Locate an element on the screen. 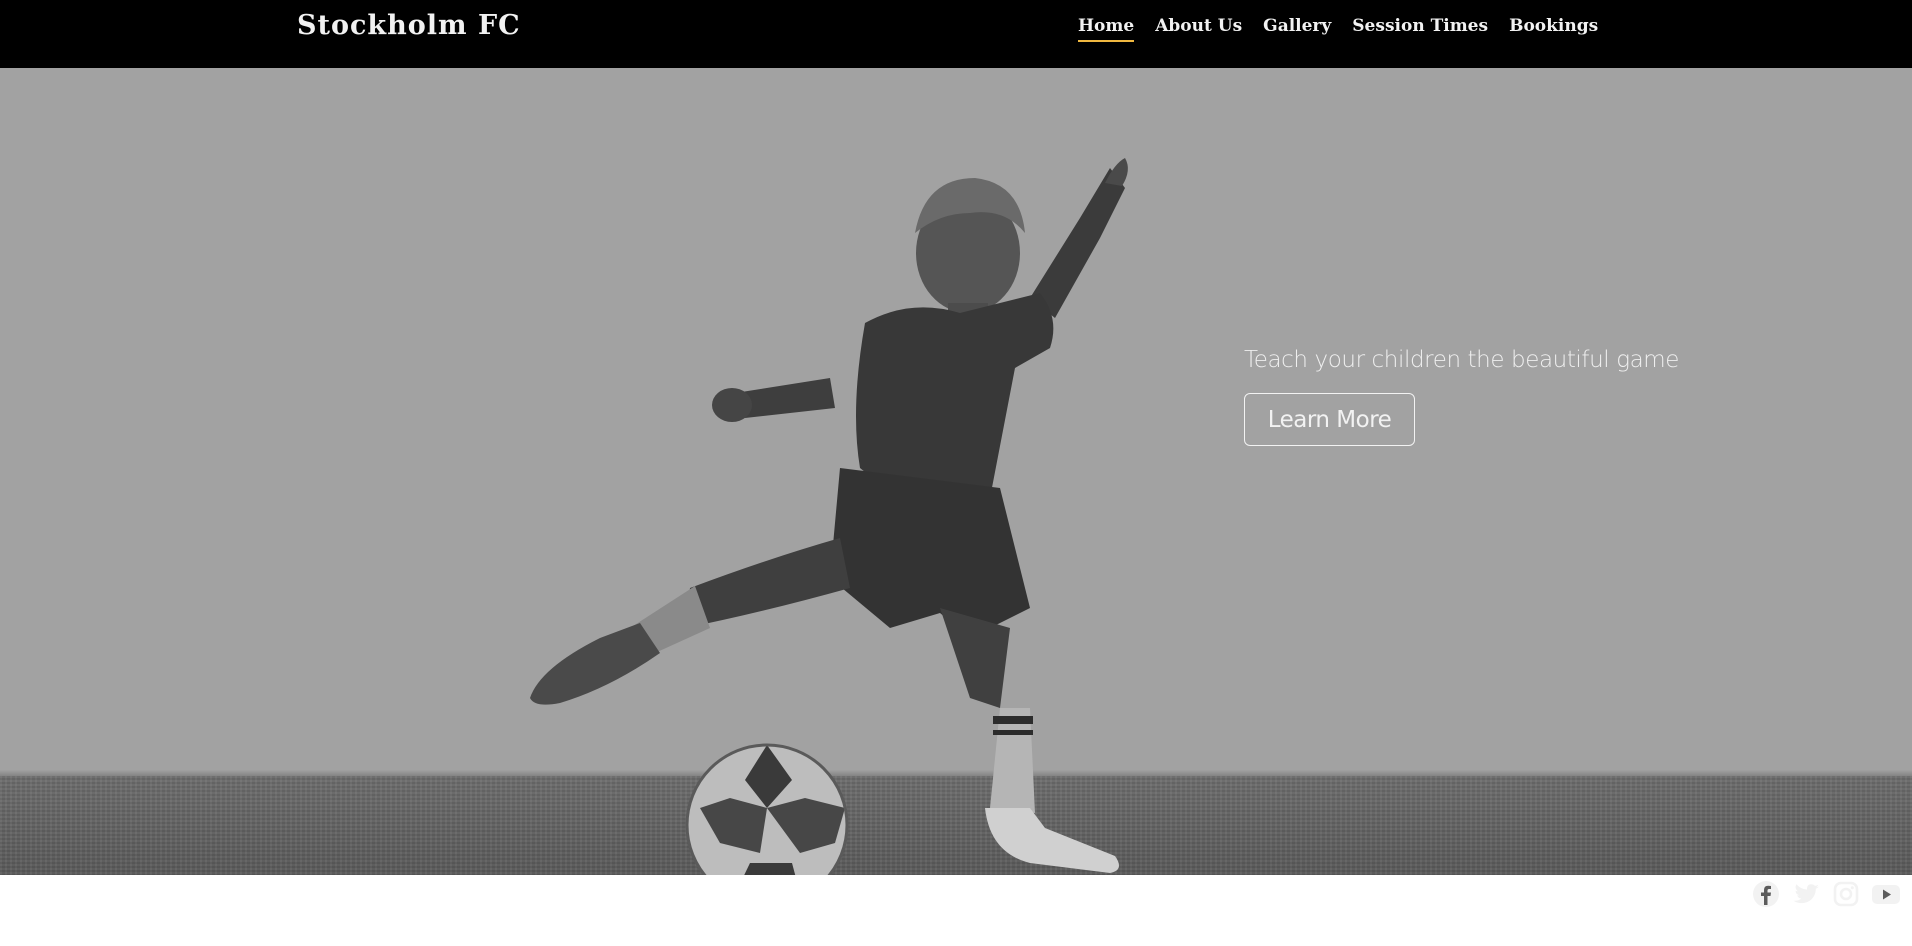 This screenshot has width=1912, height=946. social-links is located at coordinates (1826, 894).